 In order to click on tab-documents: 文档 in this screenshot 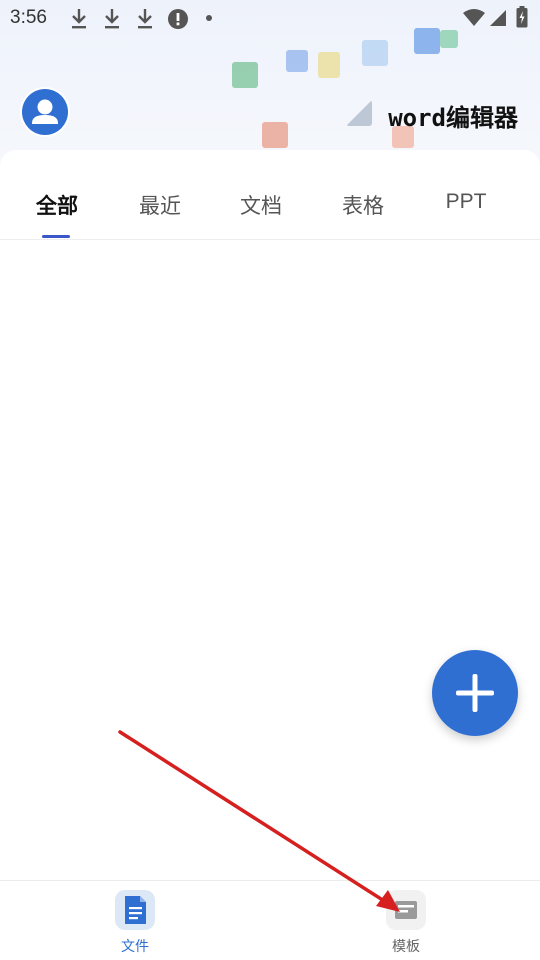, I will do `click(261, 205)`.